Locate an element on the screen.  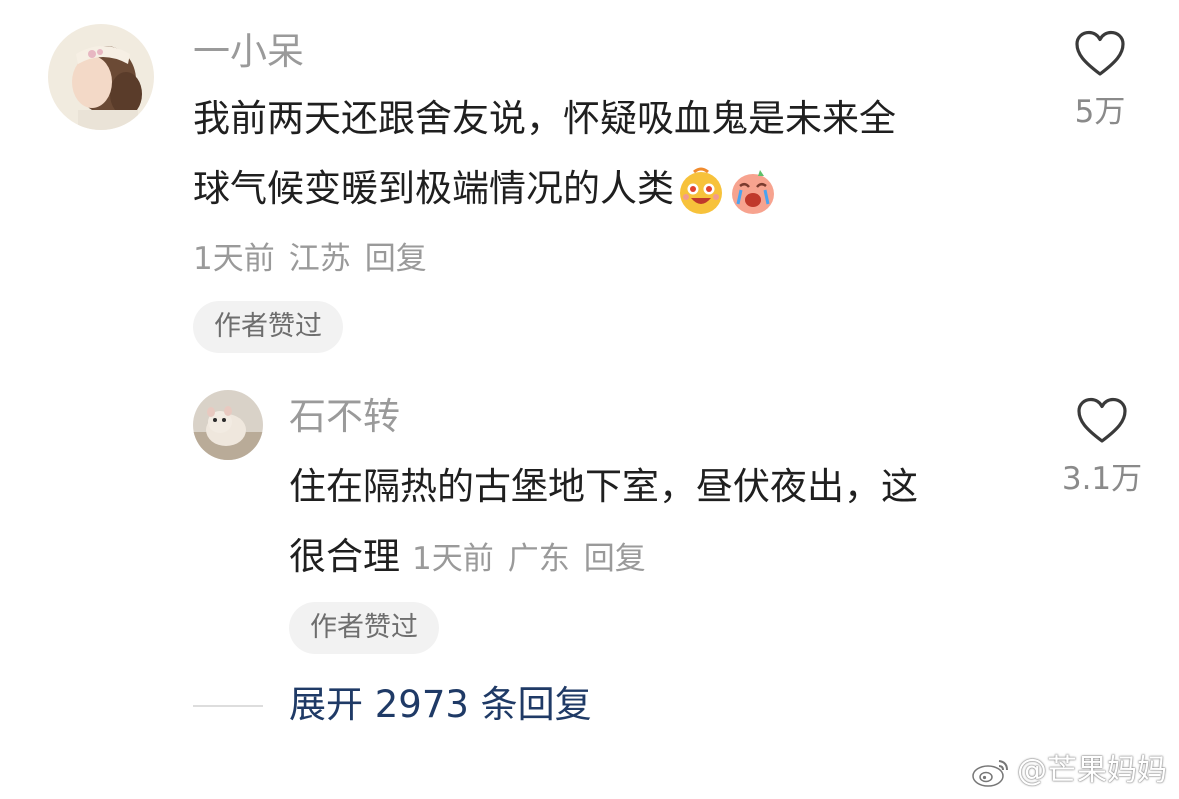
watermark-text: @芒果妈妈 is located at coordinates (1092, 770).